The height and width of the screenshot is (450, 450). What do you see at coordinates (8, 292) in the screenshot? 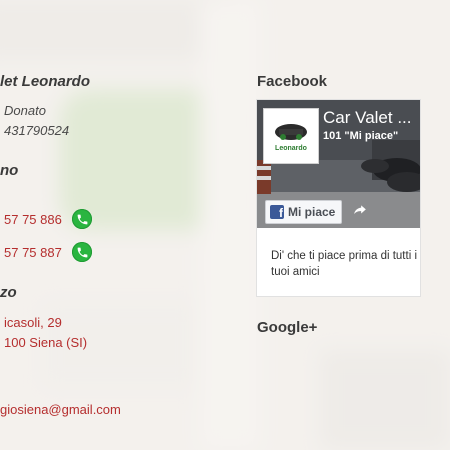
I see `address-heading: zo` at bounding box center [8, 292].